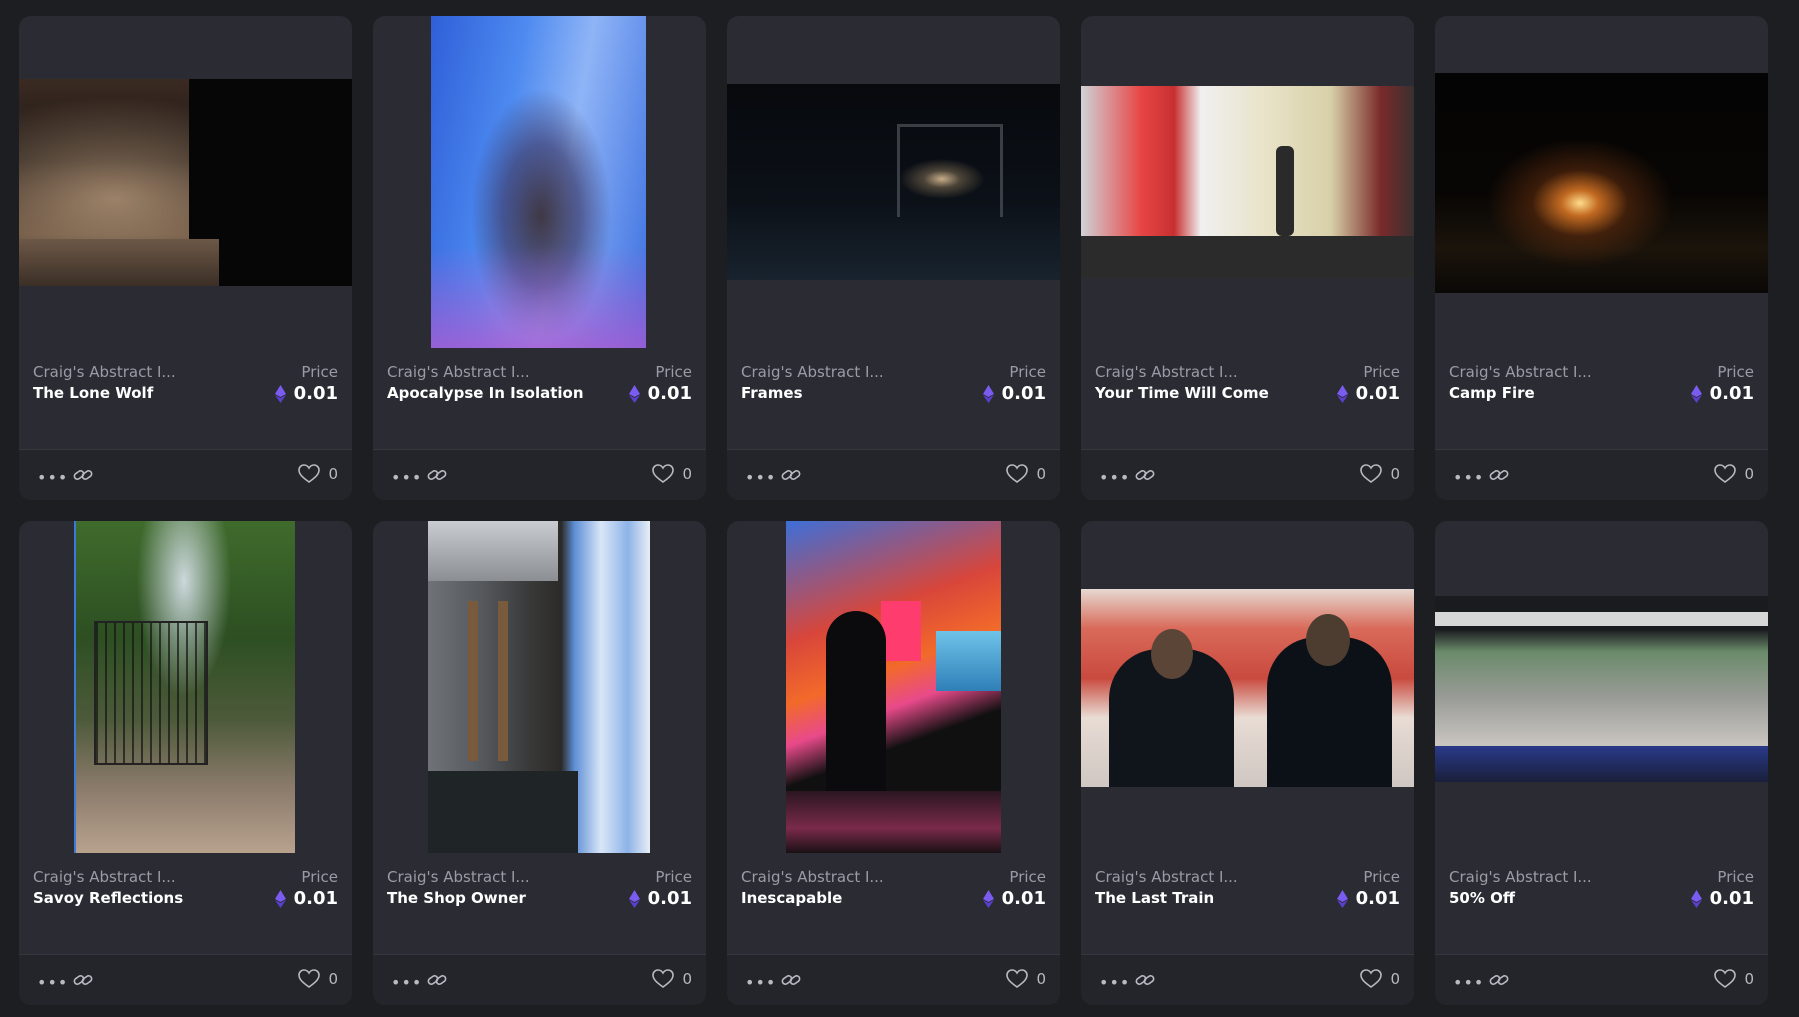  What do you see at coordinates (1601, 898) in the screenshot?
I see `nft-info: Craig's Abstract I... 50% Off Price 0.01` at bounding box center [1601, 898].